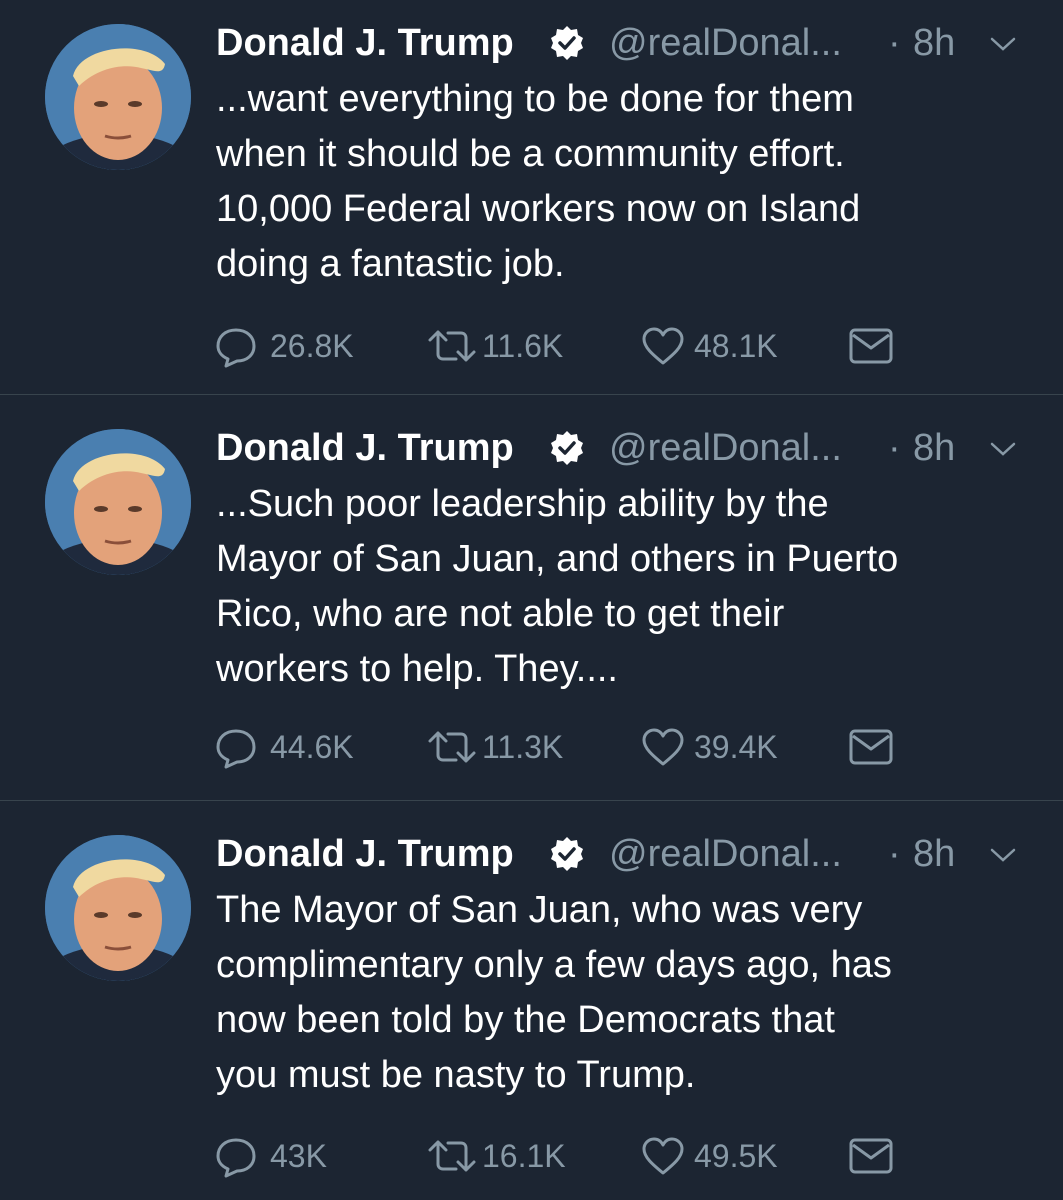 Image resolution: width=1063 pixels, height=1200 pixels. I want to click on tweet-actions: 43K 16.1K 49.5K, so click(564, 1156).